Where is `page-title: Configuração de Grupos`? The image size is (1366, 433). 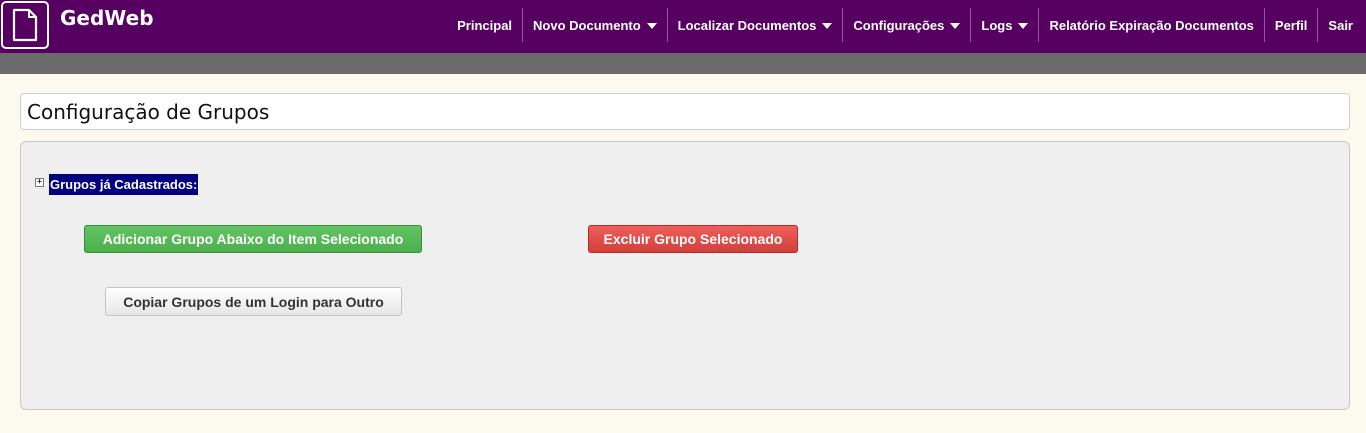
page-title: Configuração de Grupos is located at coordinates (148, 111).